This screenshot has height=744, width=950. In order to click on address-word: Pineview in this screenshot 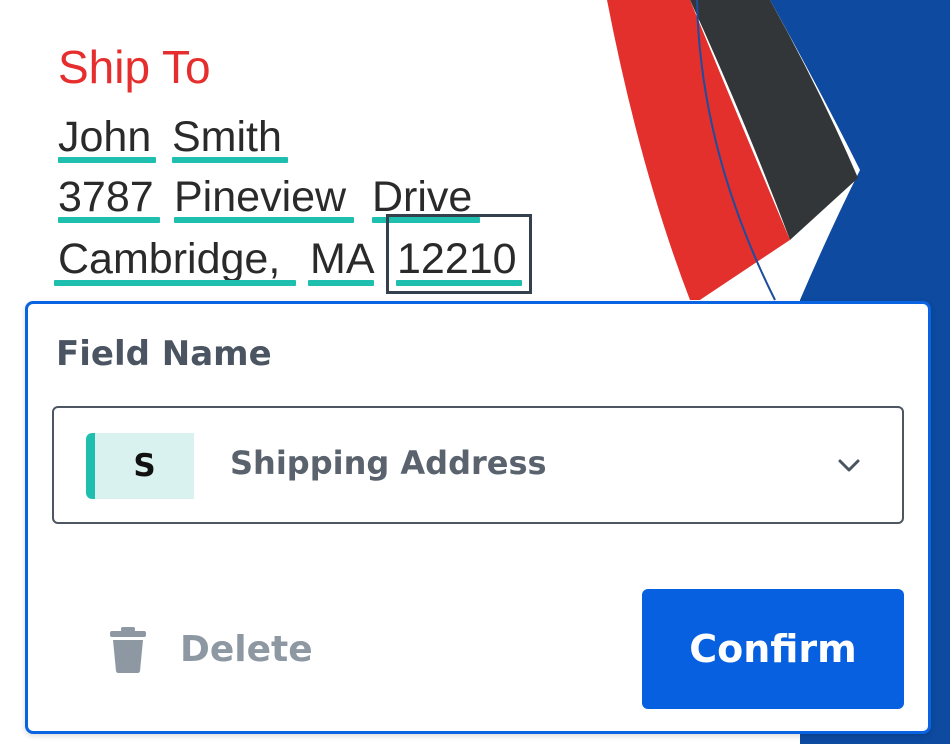, I will do `click(260, 197)`.